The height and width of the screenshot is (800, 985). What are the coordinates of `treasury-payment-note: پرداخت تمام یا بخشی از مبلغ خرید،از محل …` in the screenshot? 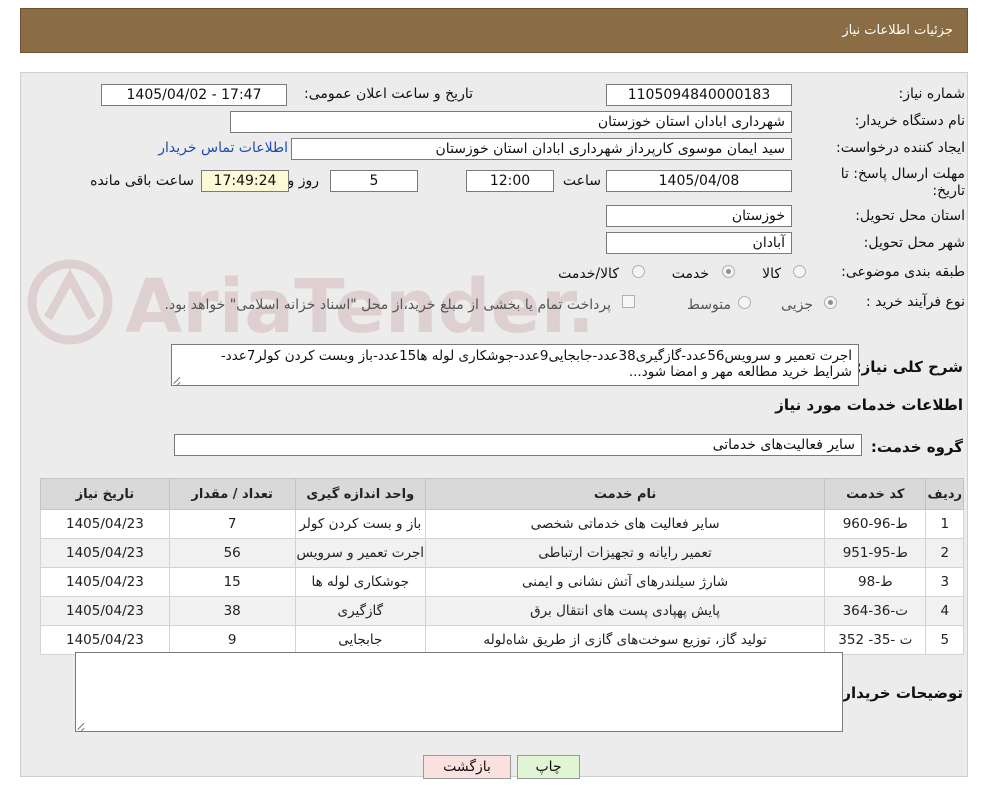 It's located at (387, 305).